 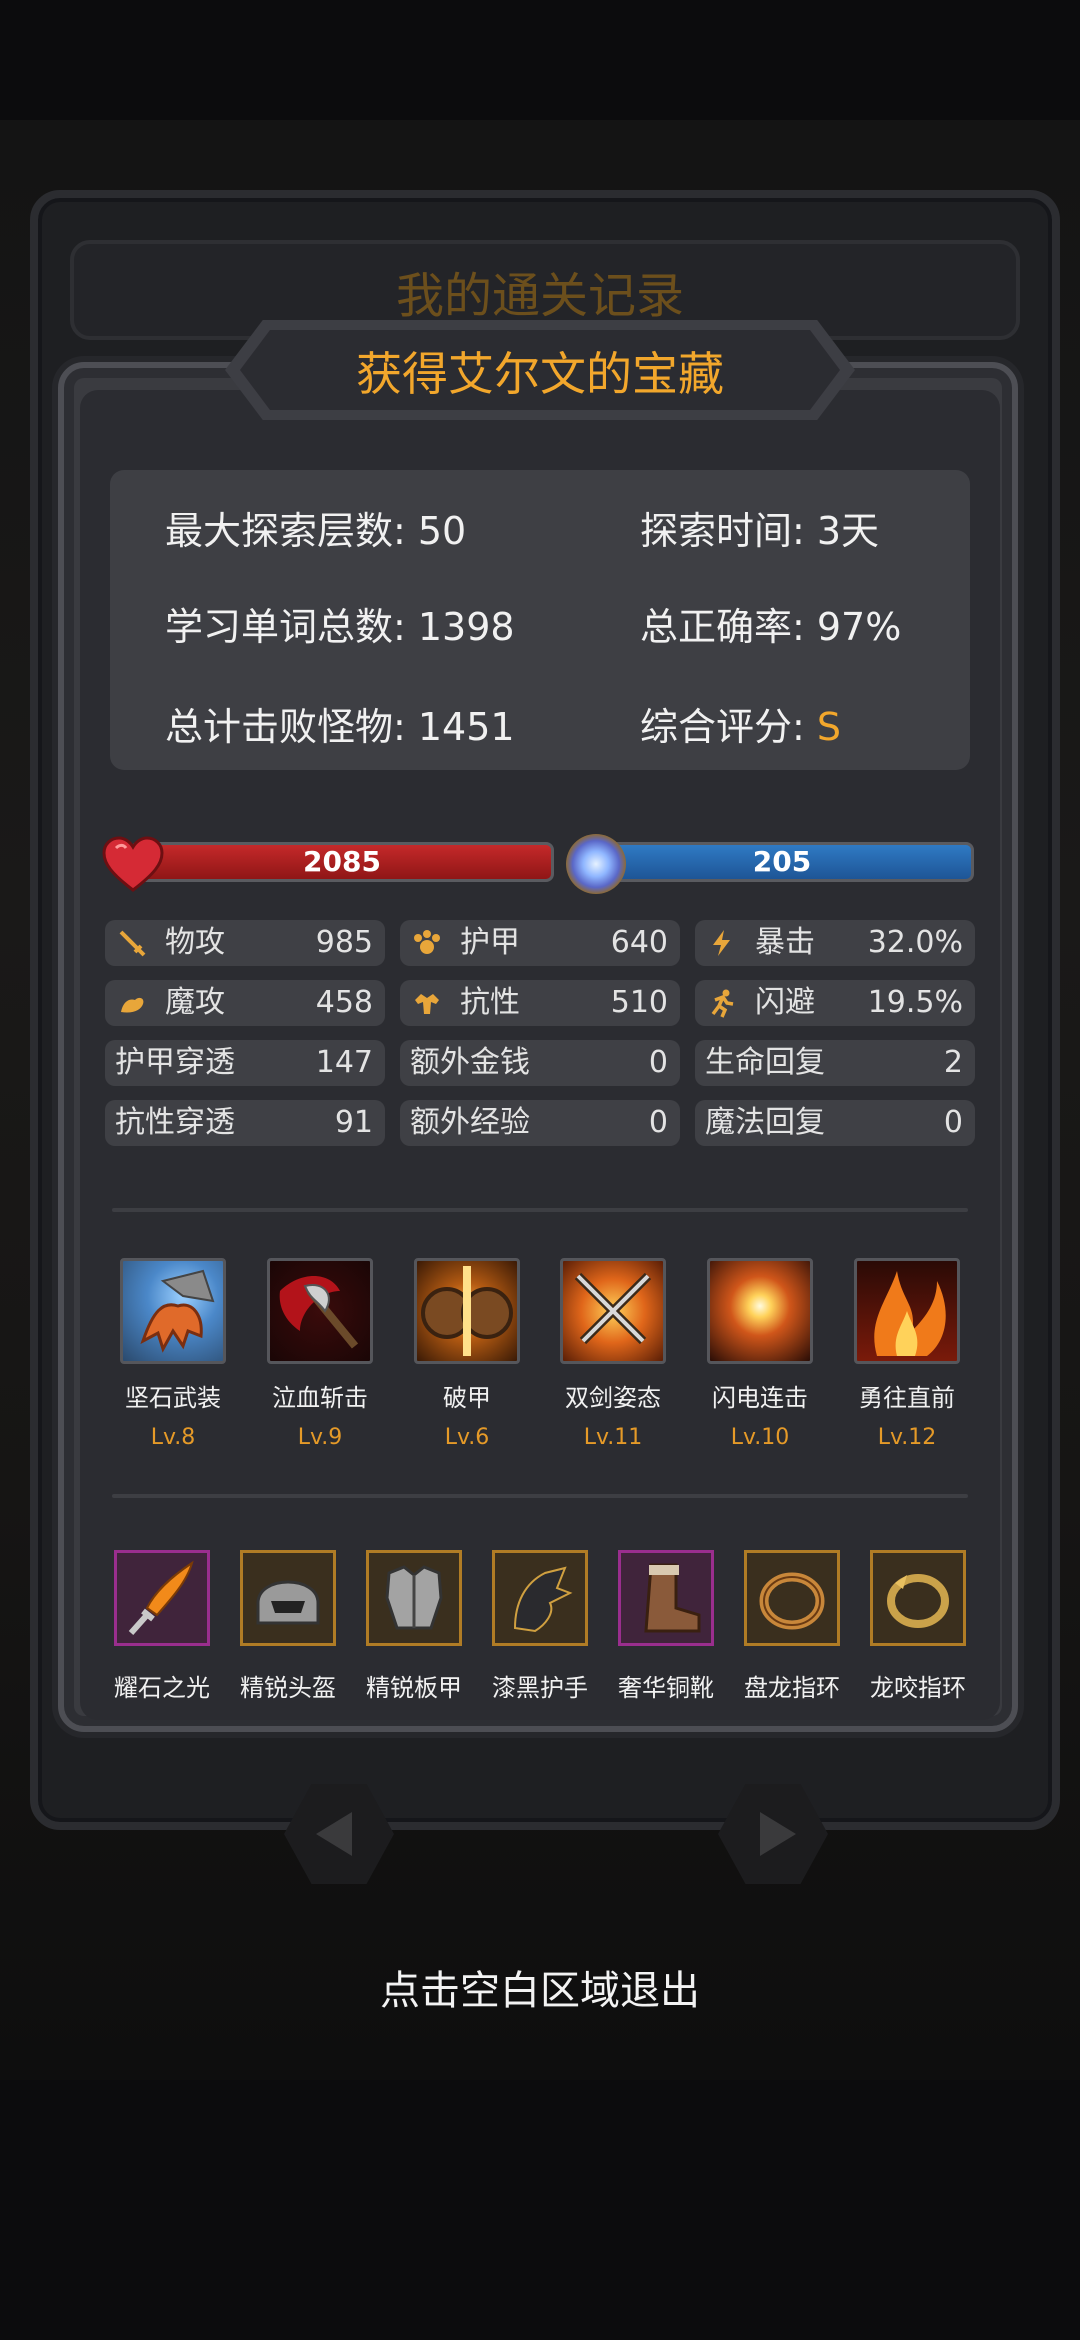 What do you see at coordinates (835, 1063) in the screenshot?
I see `attr-hp-regen: 生命回复 2` at bounding box center [835, 1063].